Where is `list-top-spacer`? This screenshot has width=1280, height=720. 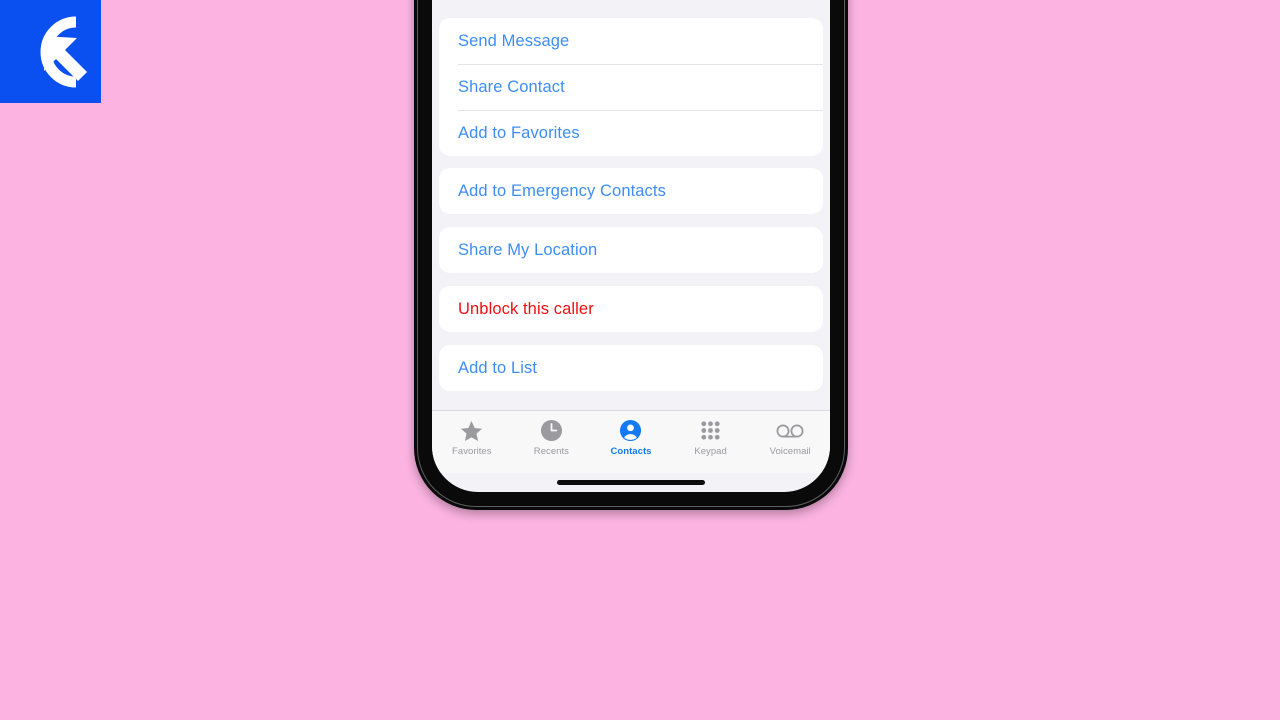
list-top-spacer is located at coordinates (631, 9).